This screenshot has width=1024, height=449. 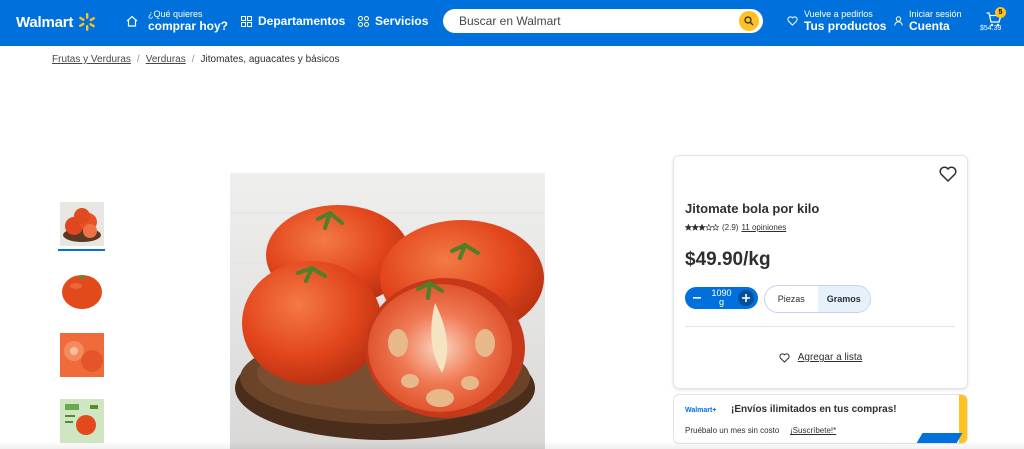 I want to click on sliced-tomato-thumbnail, so click(x=81, y=354).